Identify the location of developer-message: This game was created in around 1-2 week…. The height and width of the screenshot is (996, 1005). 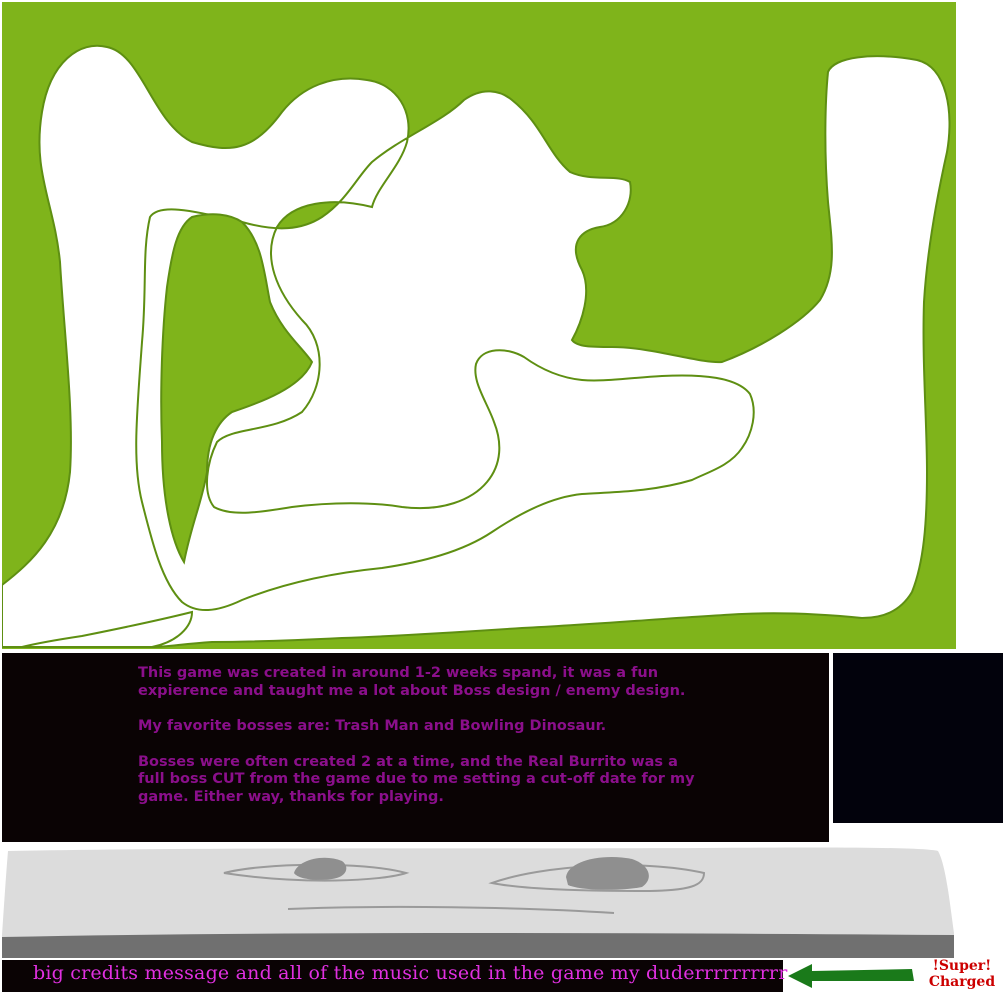
(418, 744).